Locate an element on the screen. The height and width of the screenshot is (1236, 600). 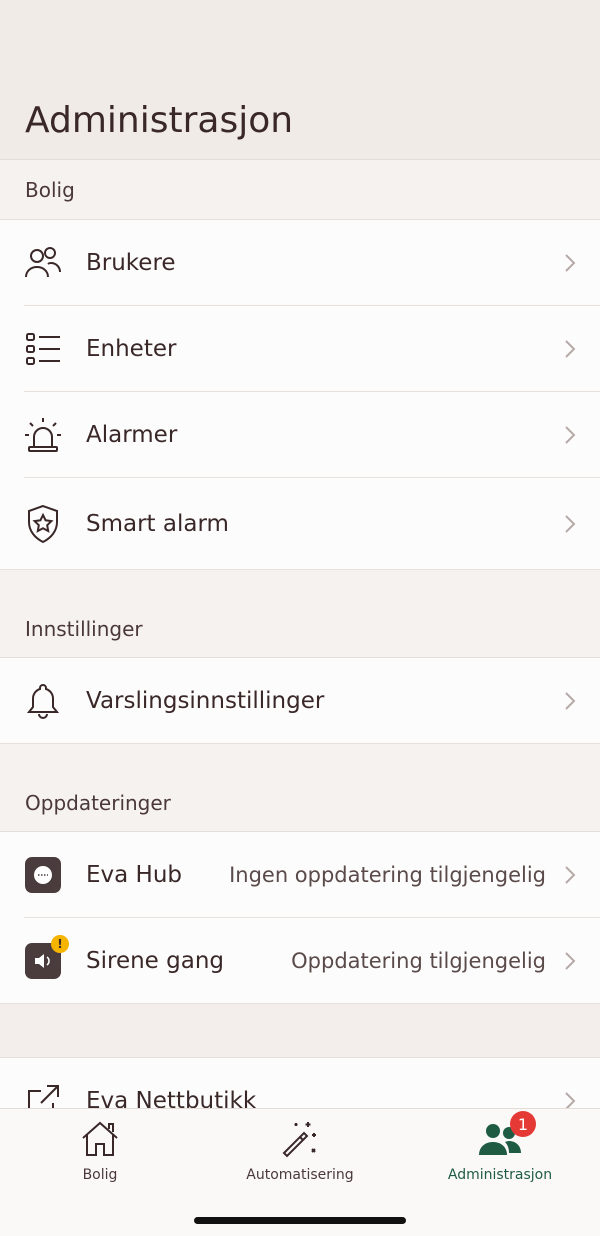
shield-star-icon is located at coordinates (43, 524).